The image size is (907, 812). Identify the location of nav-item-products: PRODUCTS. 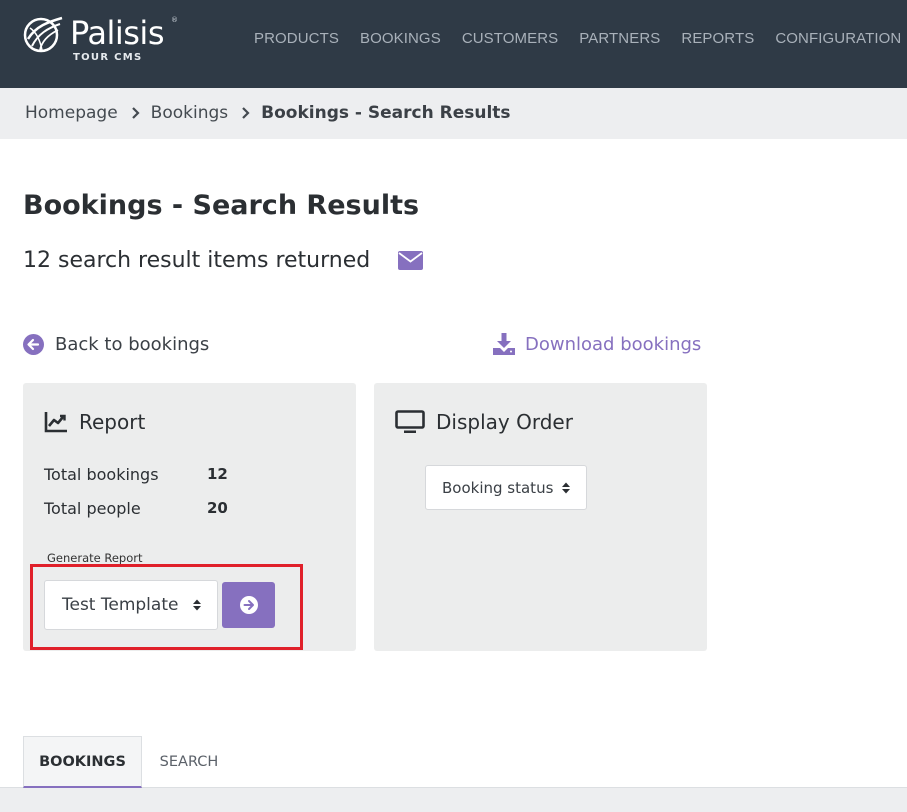
(296, 40).